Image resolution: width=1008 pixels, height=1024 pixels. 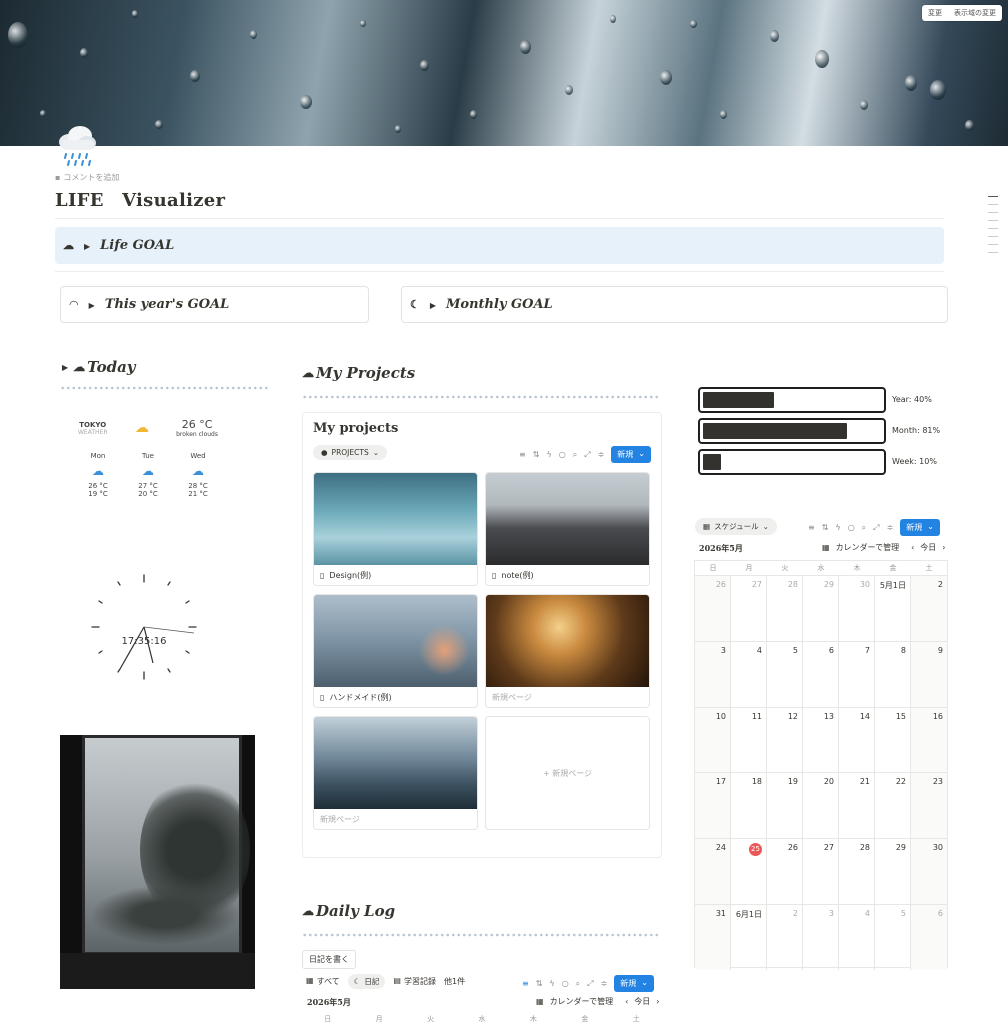 What do you see at coordinates (395, 651) in the screenshot?
I see `project-card: ▯ ハンドメイド(例)` at bounding box center [395, 651].